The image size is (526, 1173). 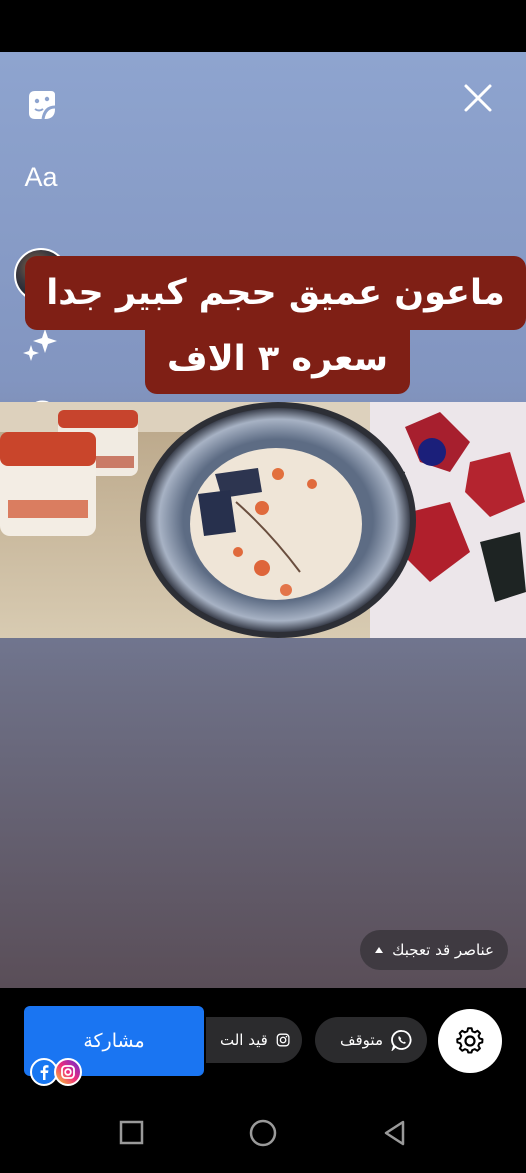 I want to click on text-tool-label: Aa, so click(x=41, y=176).